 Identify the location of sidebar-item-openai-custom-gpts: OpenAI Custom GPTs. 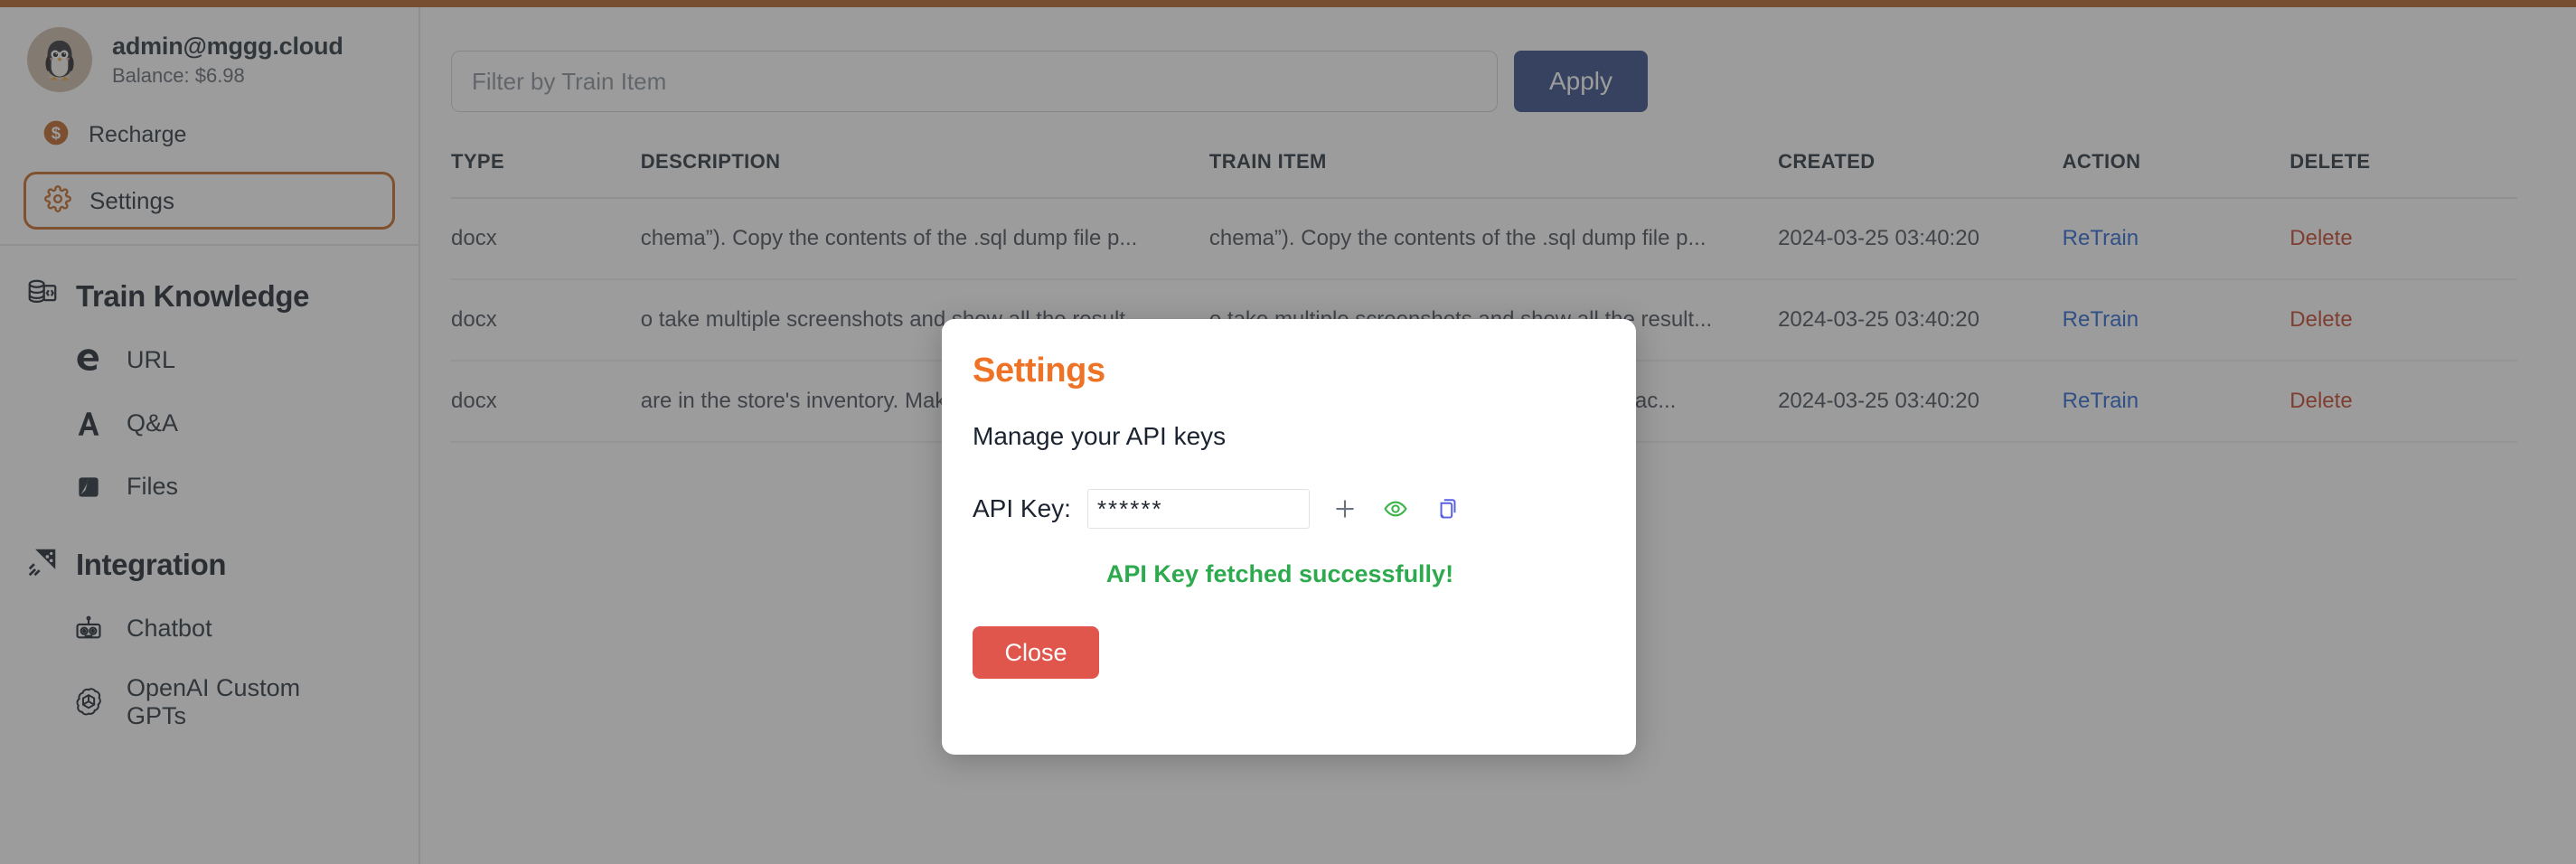
(209, 702).